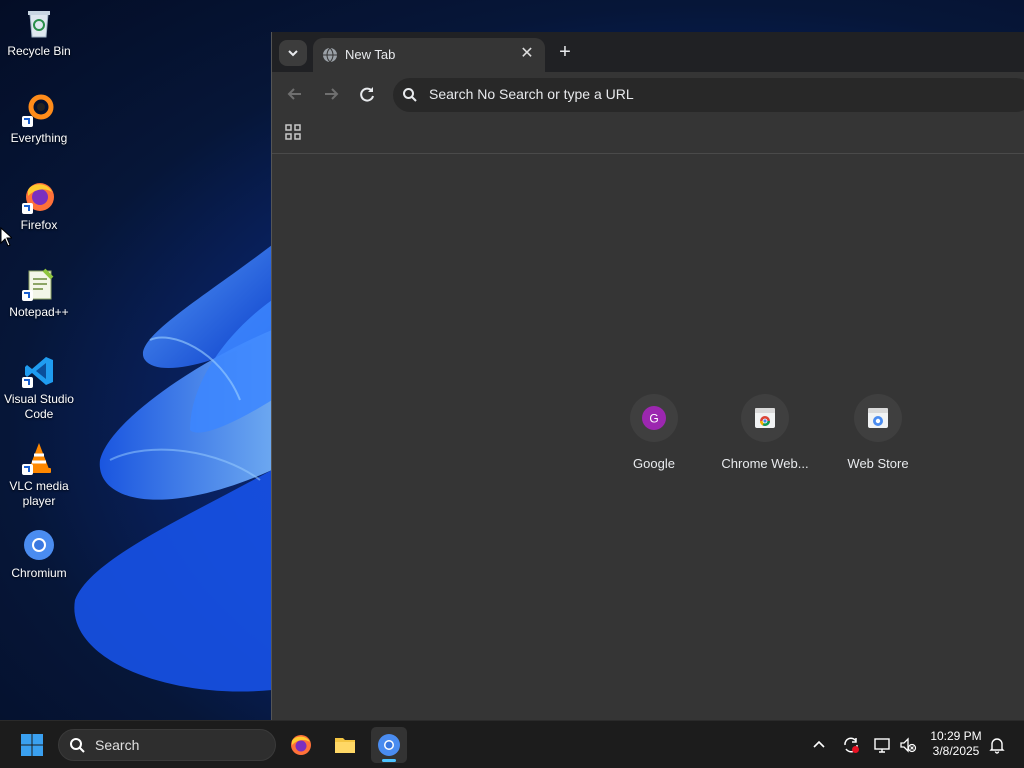 The image size is (1024, 768). I want to click on desktop-icon-recycle-bin: Recycle Bin, so click(39, 32).